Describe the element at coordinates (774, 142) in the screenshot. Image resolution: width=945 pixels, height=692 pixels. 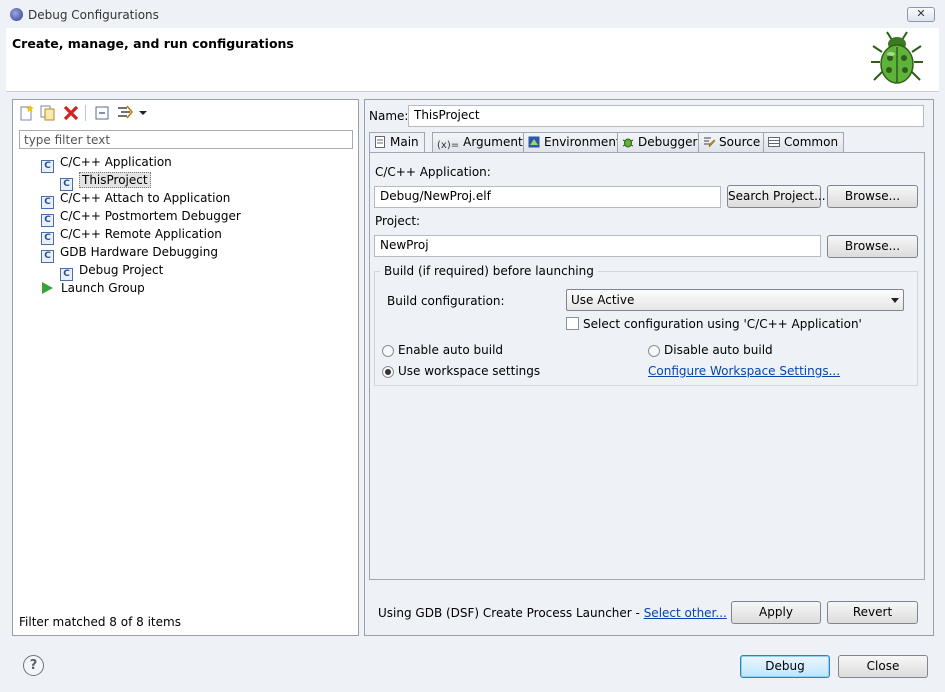
I see `common-icon` at that location.